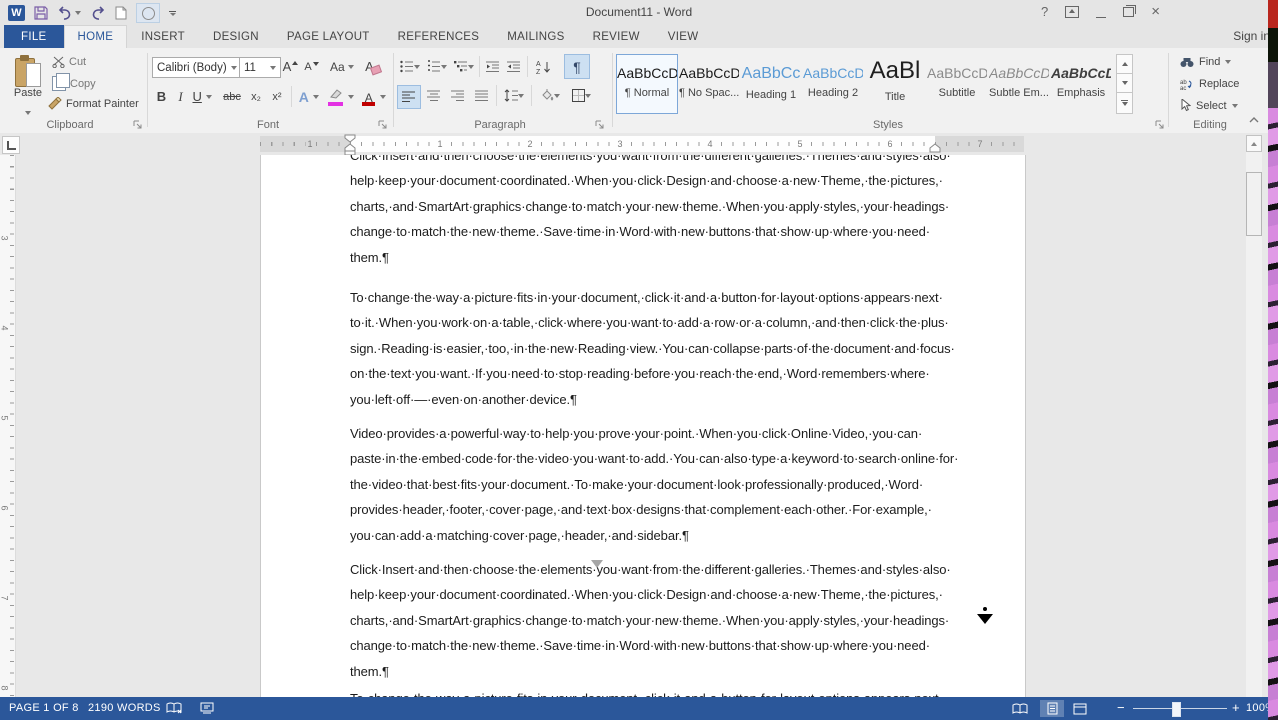 The width and height of the screenshot is (1278, 720). Describe the element at coordinates (439, 36) in the screenshot. I see `tab-references: REFERENCES` at that location.